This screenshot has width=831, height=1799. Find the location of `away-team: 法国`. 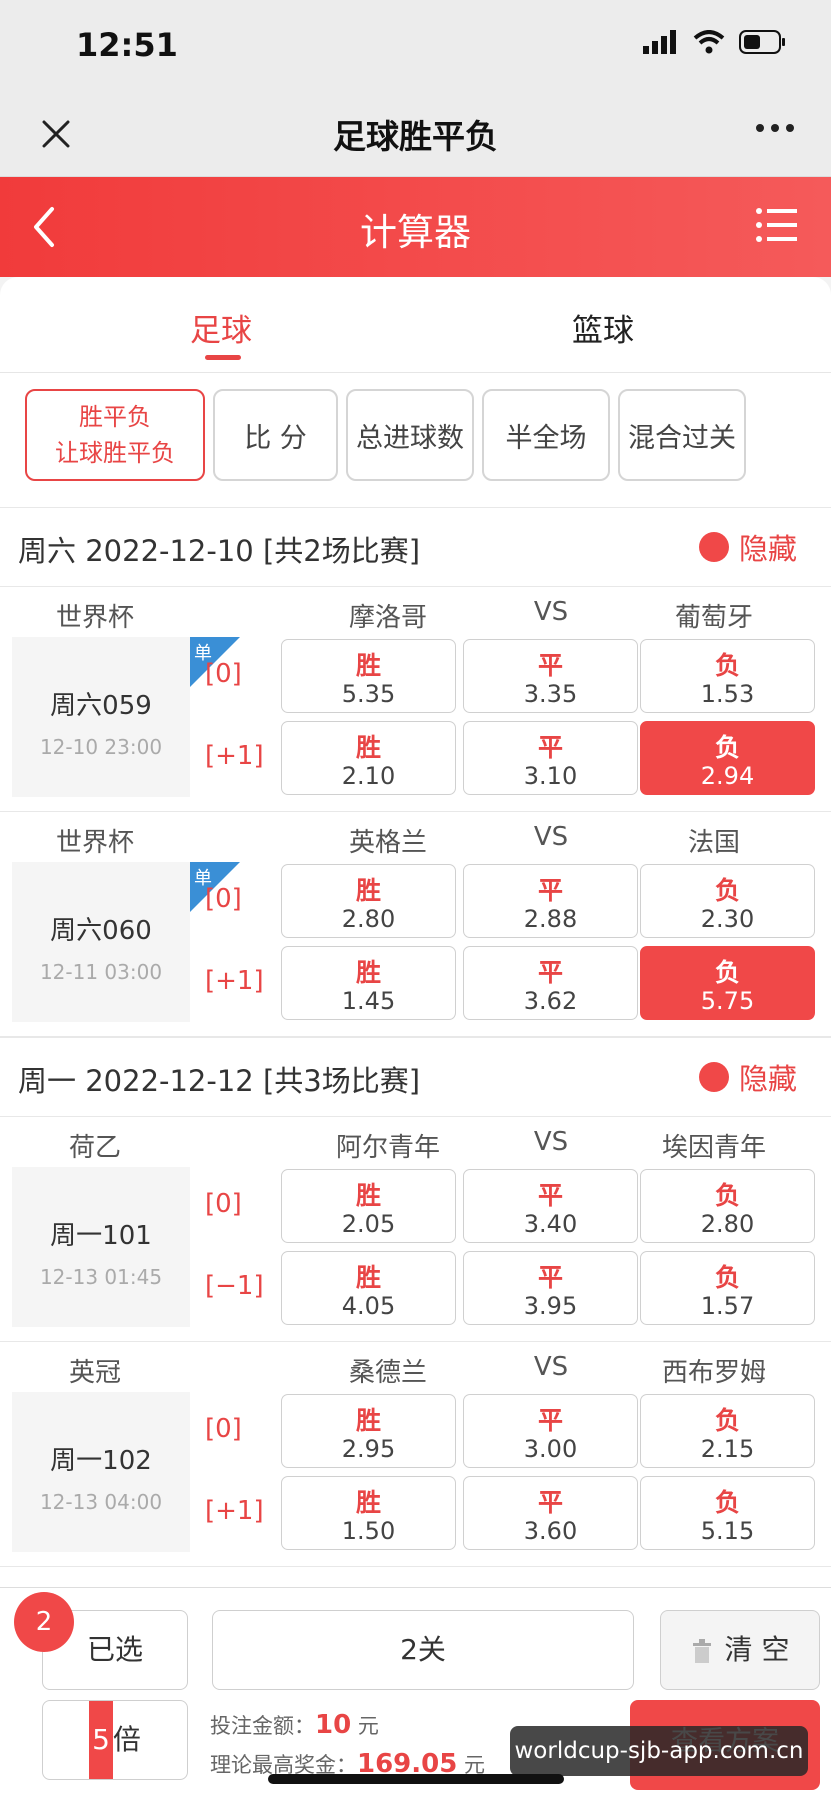

away-team: 法国 is located at coordinates (713, 843).